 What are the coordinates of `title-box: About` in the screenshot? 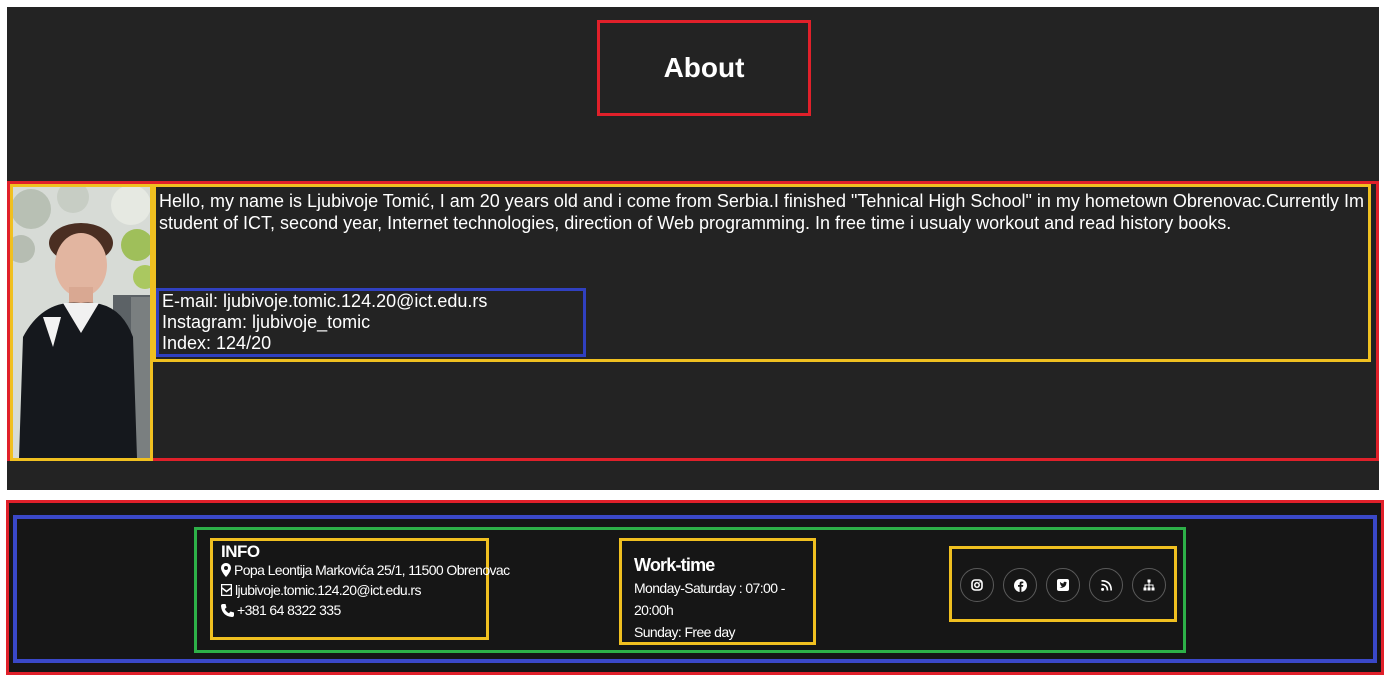 It's located at (704, 68).